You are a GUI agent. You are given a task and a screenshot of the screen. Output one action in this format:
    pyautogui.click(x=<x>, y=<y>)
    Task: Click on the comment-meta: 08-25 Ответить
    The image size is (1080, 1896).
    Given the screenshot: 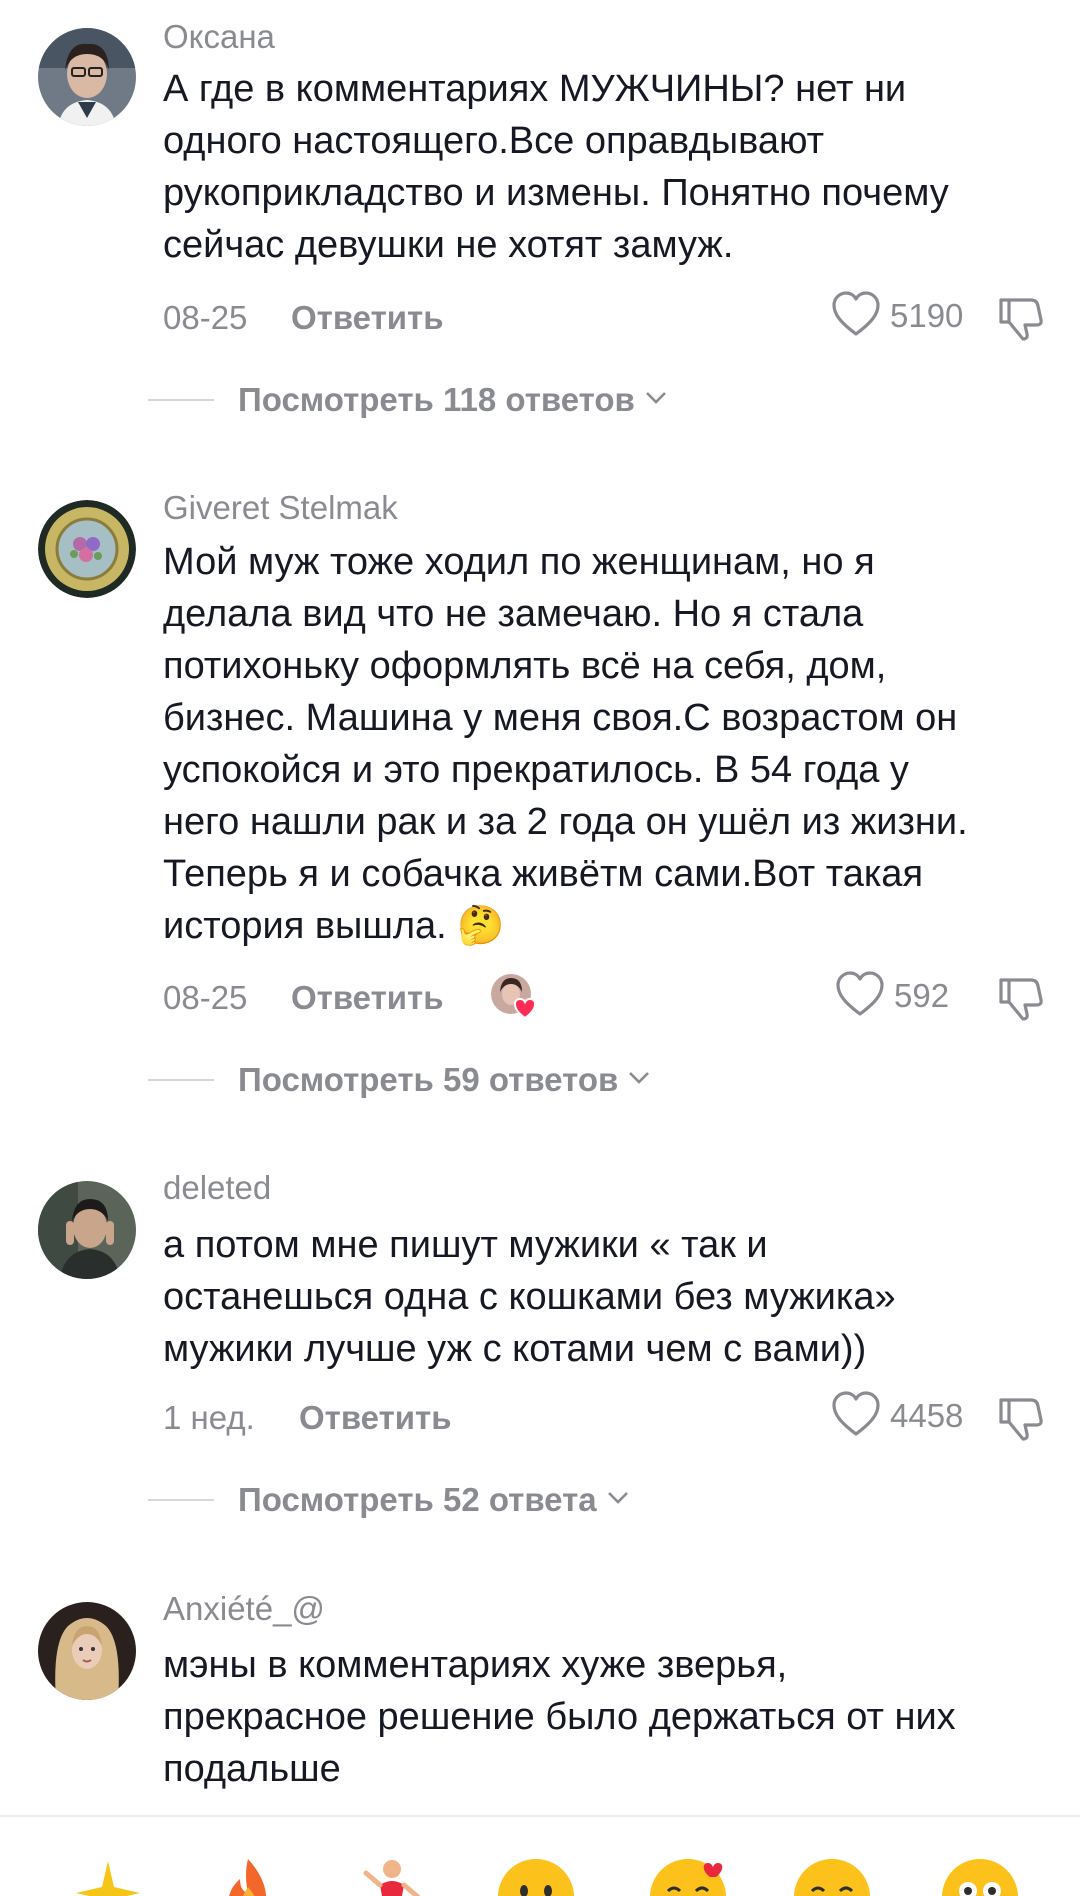 What is the action you would take?
    pyautogui.click(x=463, y=997)
    